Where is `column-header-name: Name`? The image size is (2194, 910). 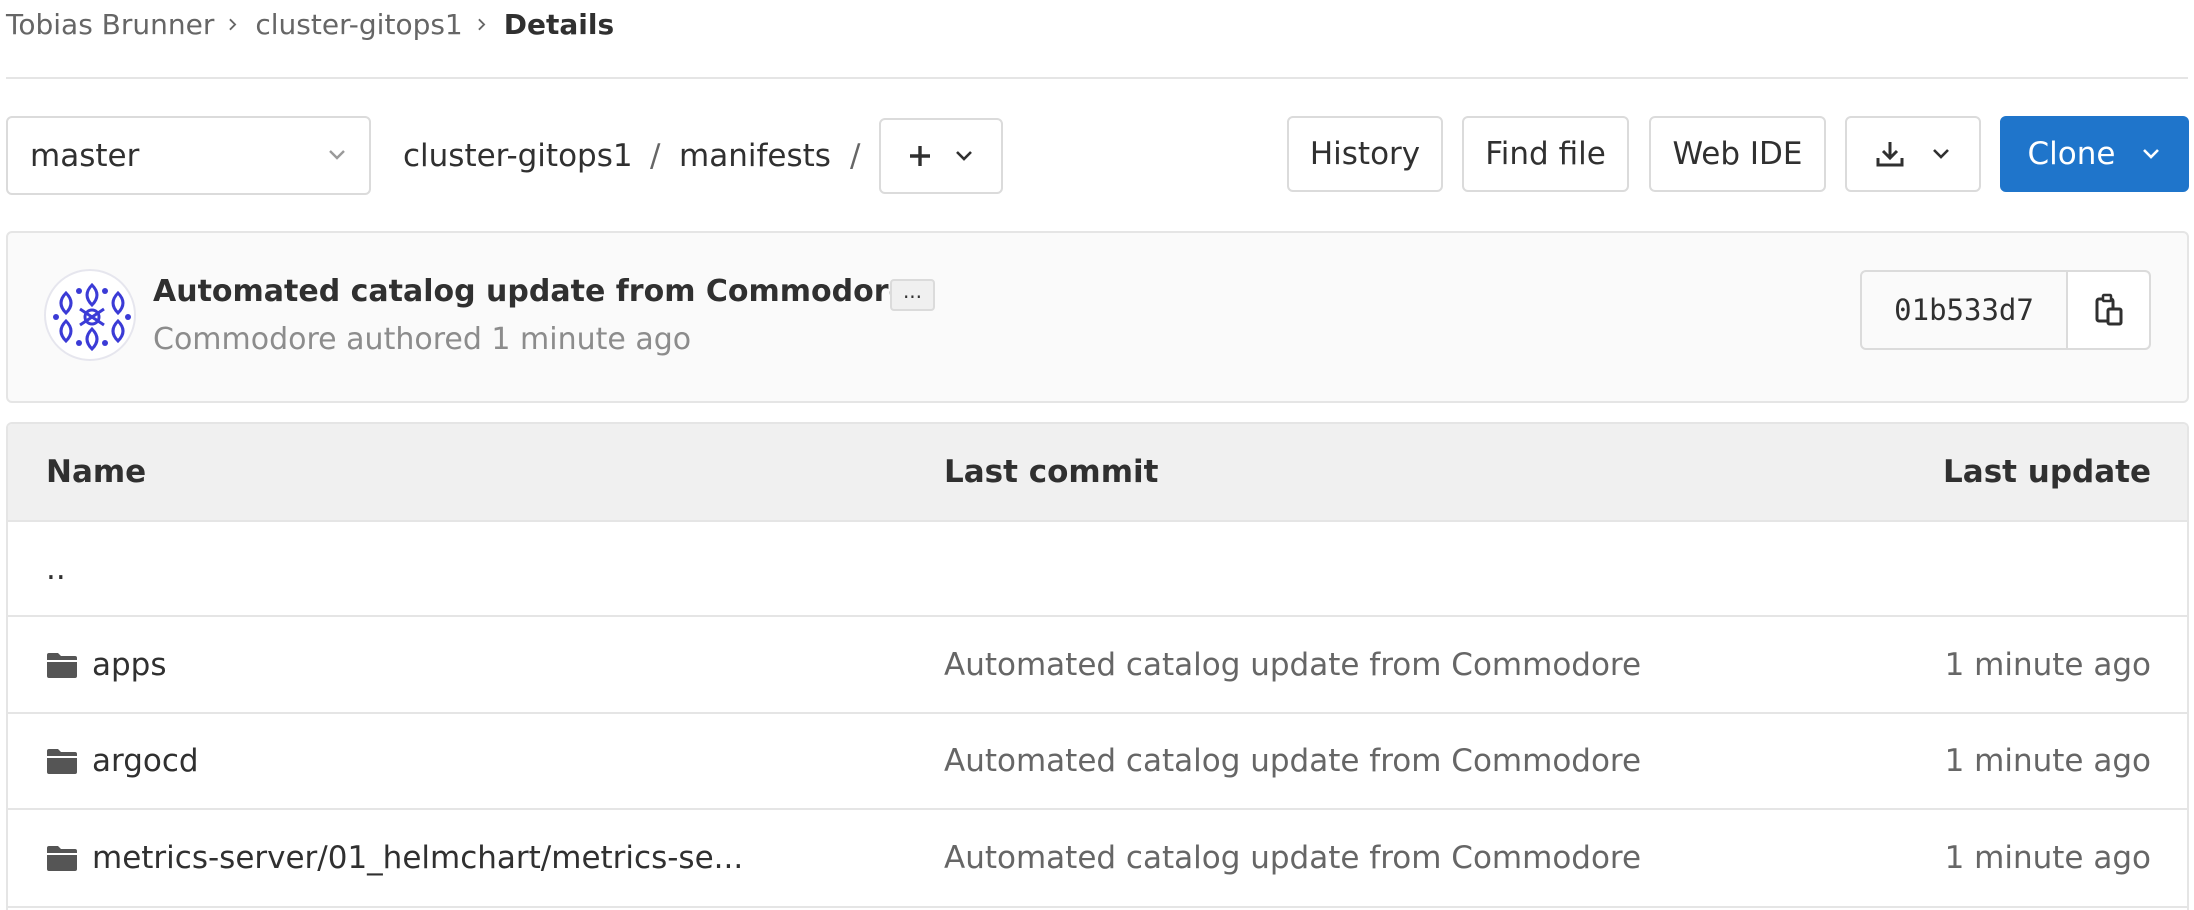 column-header-name: Name is located at coordinates (96, 472).